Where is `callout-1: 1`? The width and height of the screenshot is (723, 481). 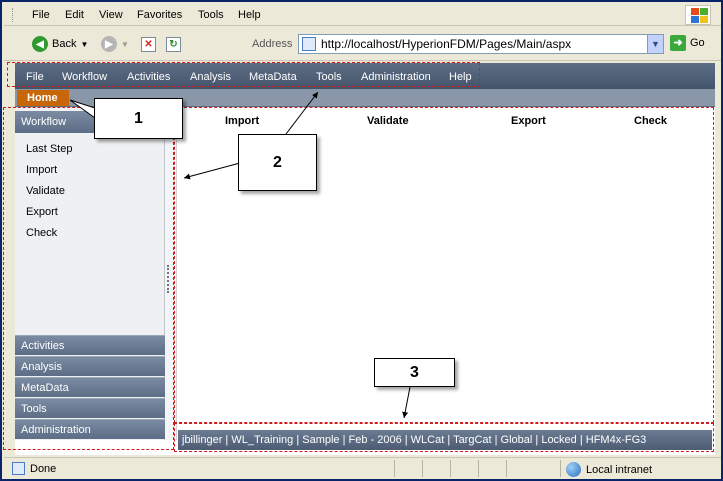
callout-1: 1 is located at coordinates (138, 118).